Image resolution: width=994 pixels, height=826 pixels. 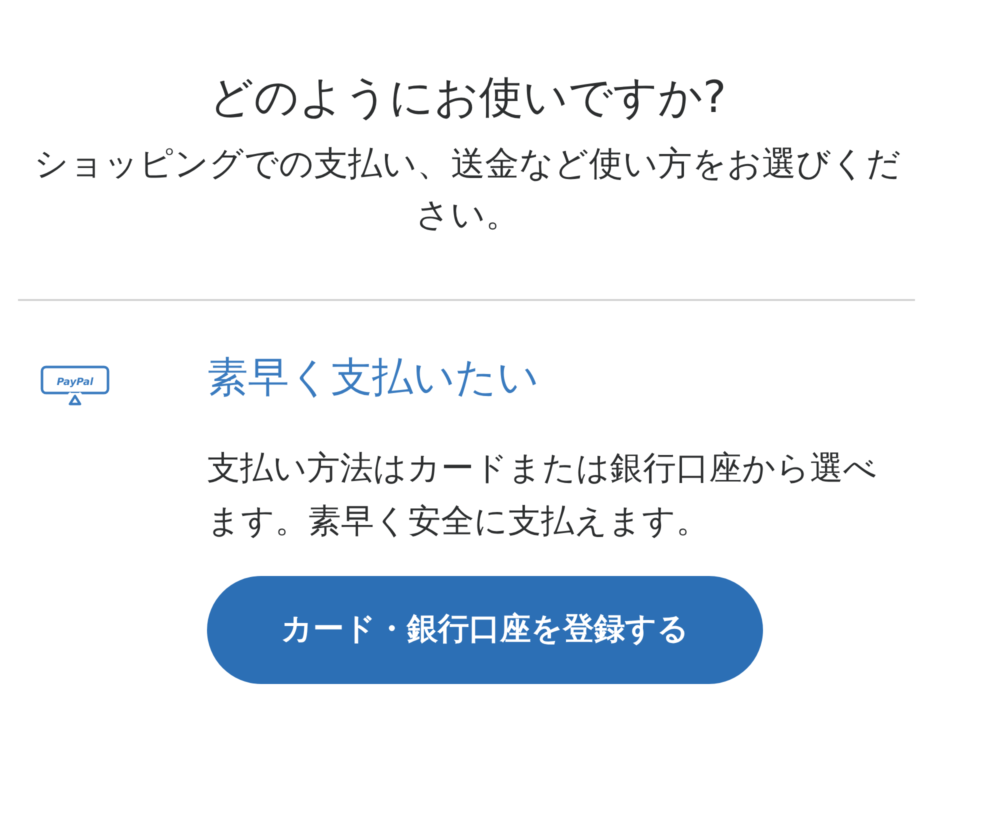 I want to click on page-title: どのようにお使いですか?, so click(x=468, y=98).